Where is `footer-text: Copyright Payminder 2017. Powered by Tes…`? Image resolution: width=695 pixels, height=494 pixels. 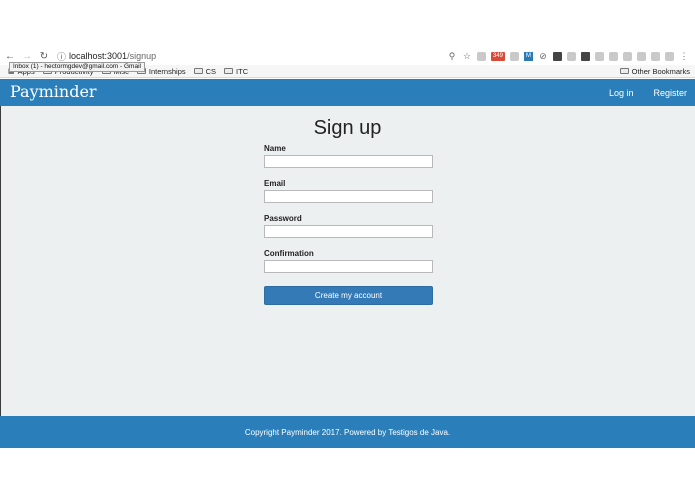
footer-text: Copyright Payminder 2017. Powered by Tes… is located at coordinates (347, 432).